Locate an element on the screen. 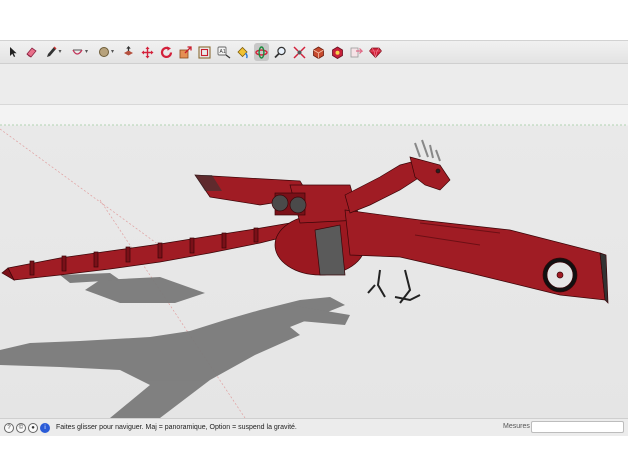 This screenshot has width=628, height=472. paint-bucket-tool-icon is located at coordinates (242, 52).